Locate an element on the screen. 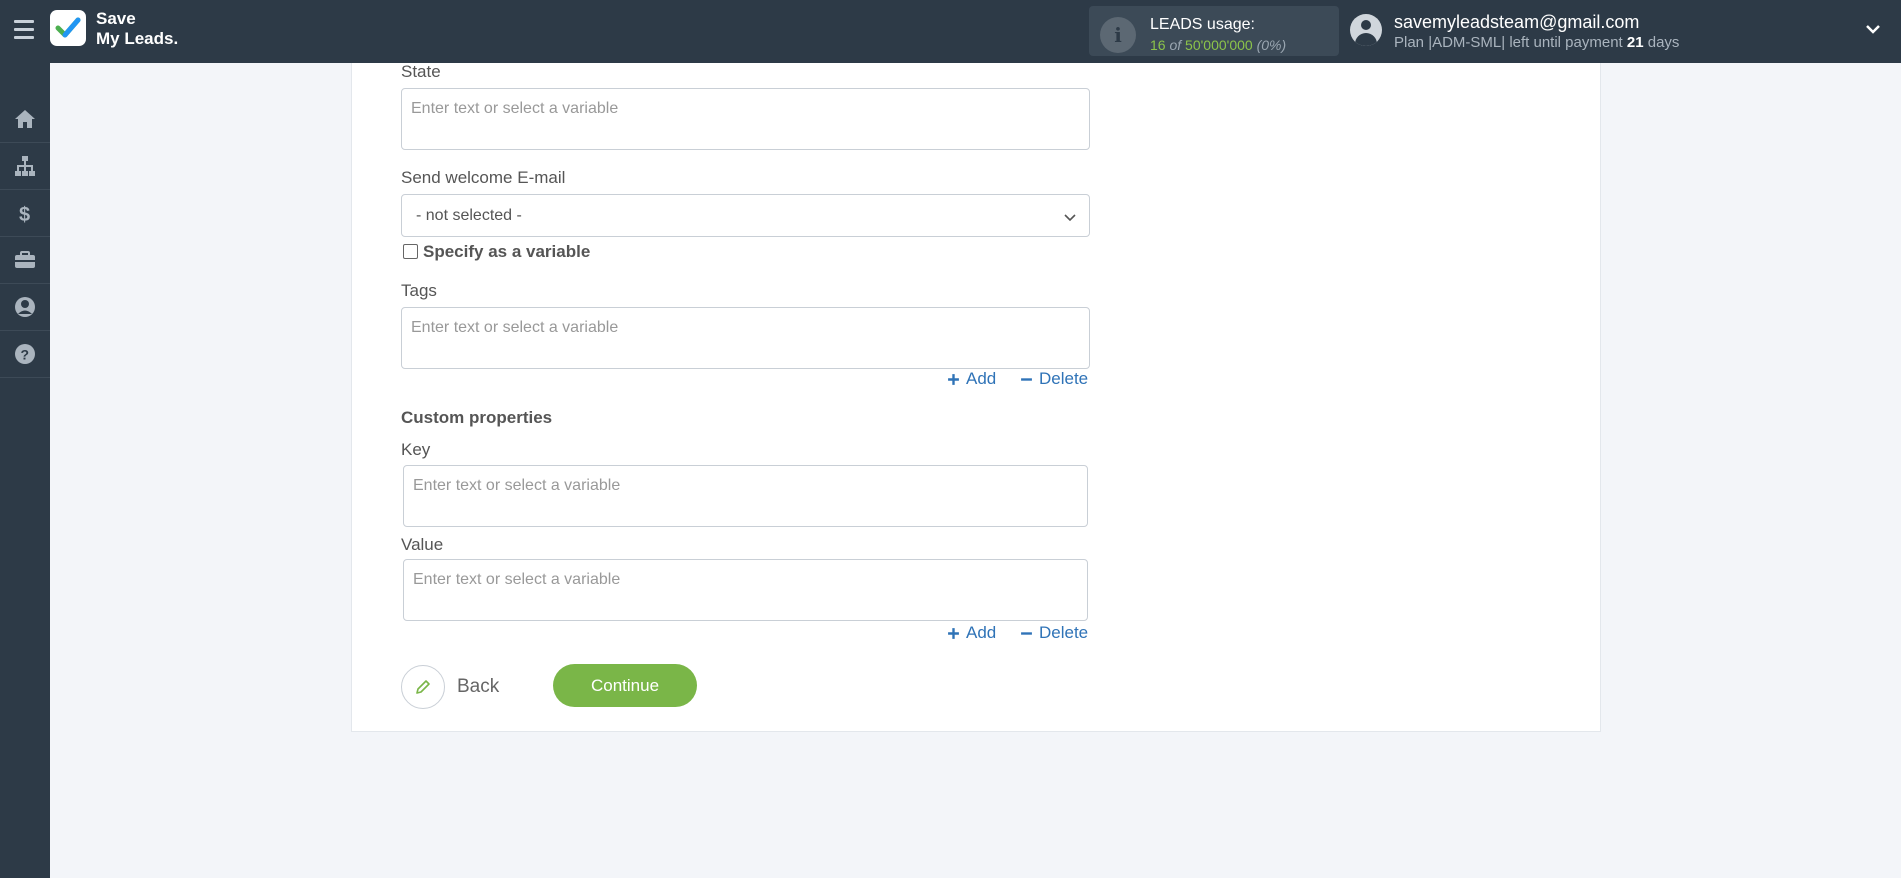 The height and width of the screenshot is (878, 1901). logo-text: Save My Leads. is located at coordinates (137, 29).